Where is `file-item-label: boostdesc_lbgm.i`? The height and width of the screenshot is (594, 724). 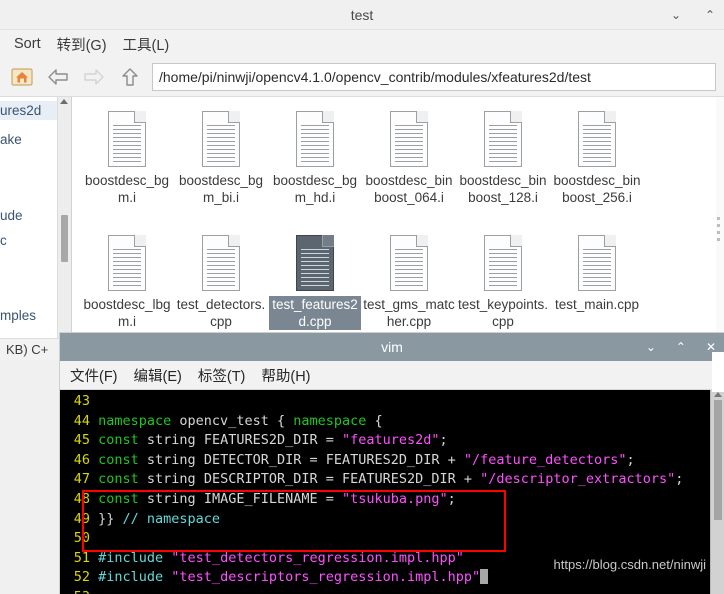
file-item-label: boostdesc_lbgm.i is located at coordinates (127, 313).